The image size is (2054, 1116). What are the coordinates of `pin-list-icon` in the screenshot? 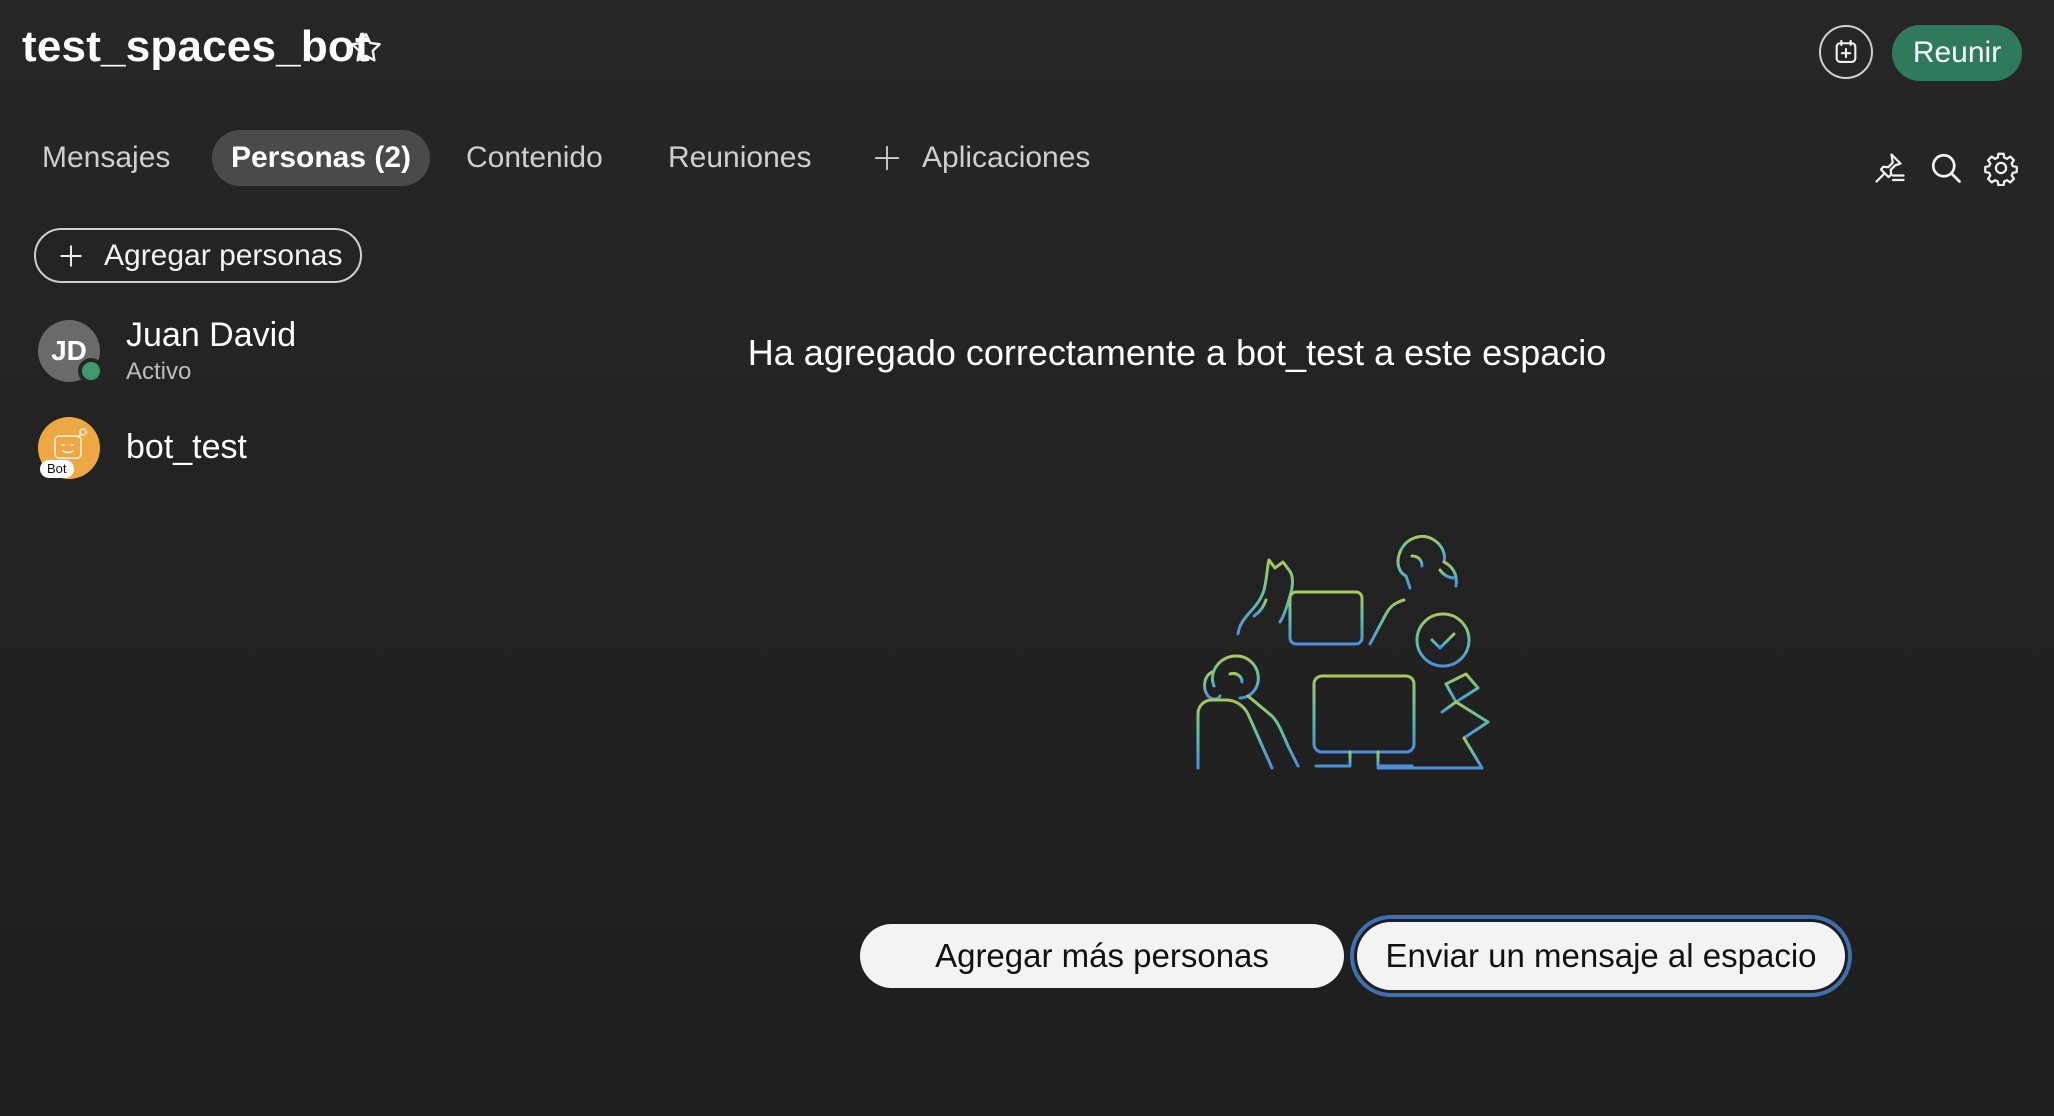 It's located at (1890, 168).